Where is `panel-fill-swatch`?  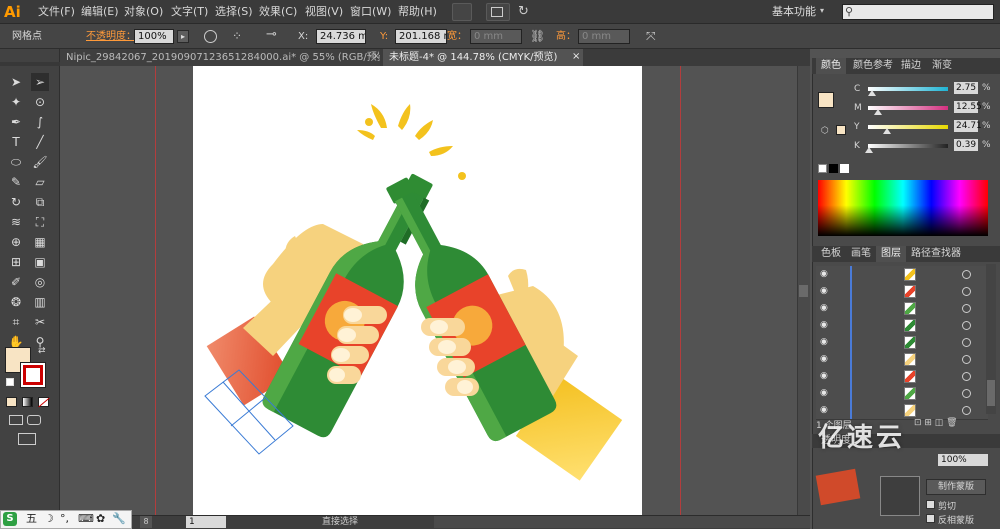 panel-fill-swatch is located at coordinates (826, 100).